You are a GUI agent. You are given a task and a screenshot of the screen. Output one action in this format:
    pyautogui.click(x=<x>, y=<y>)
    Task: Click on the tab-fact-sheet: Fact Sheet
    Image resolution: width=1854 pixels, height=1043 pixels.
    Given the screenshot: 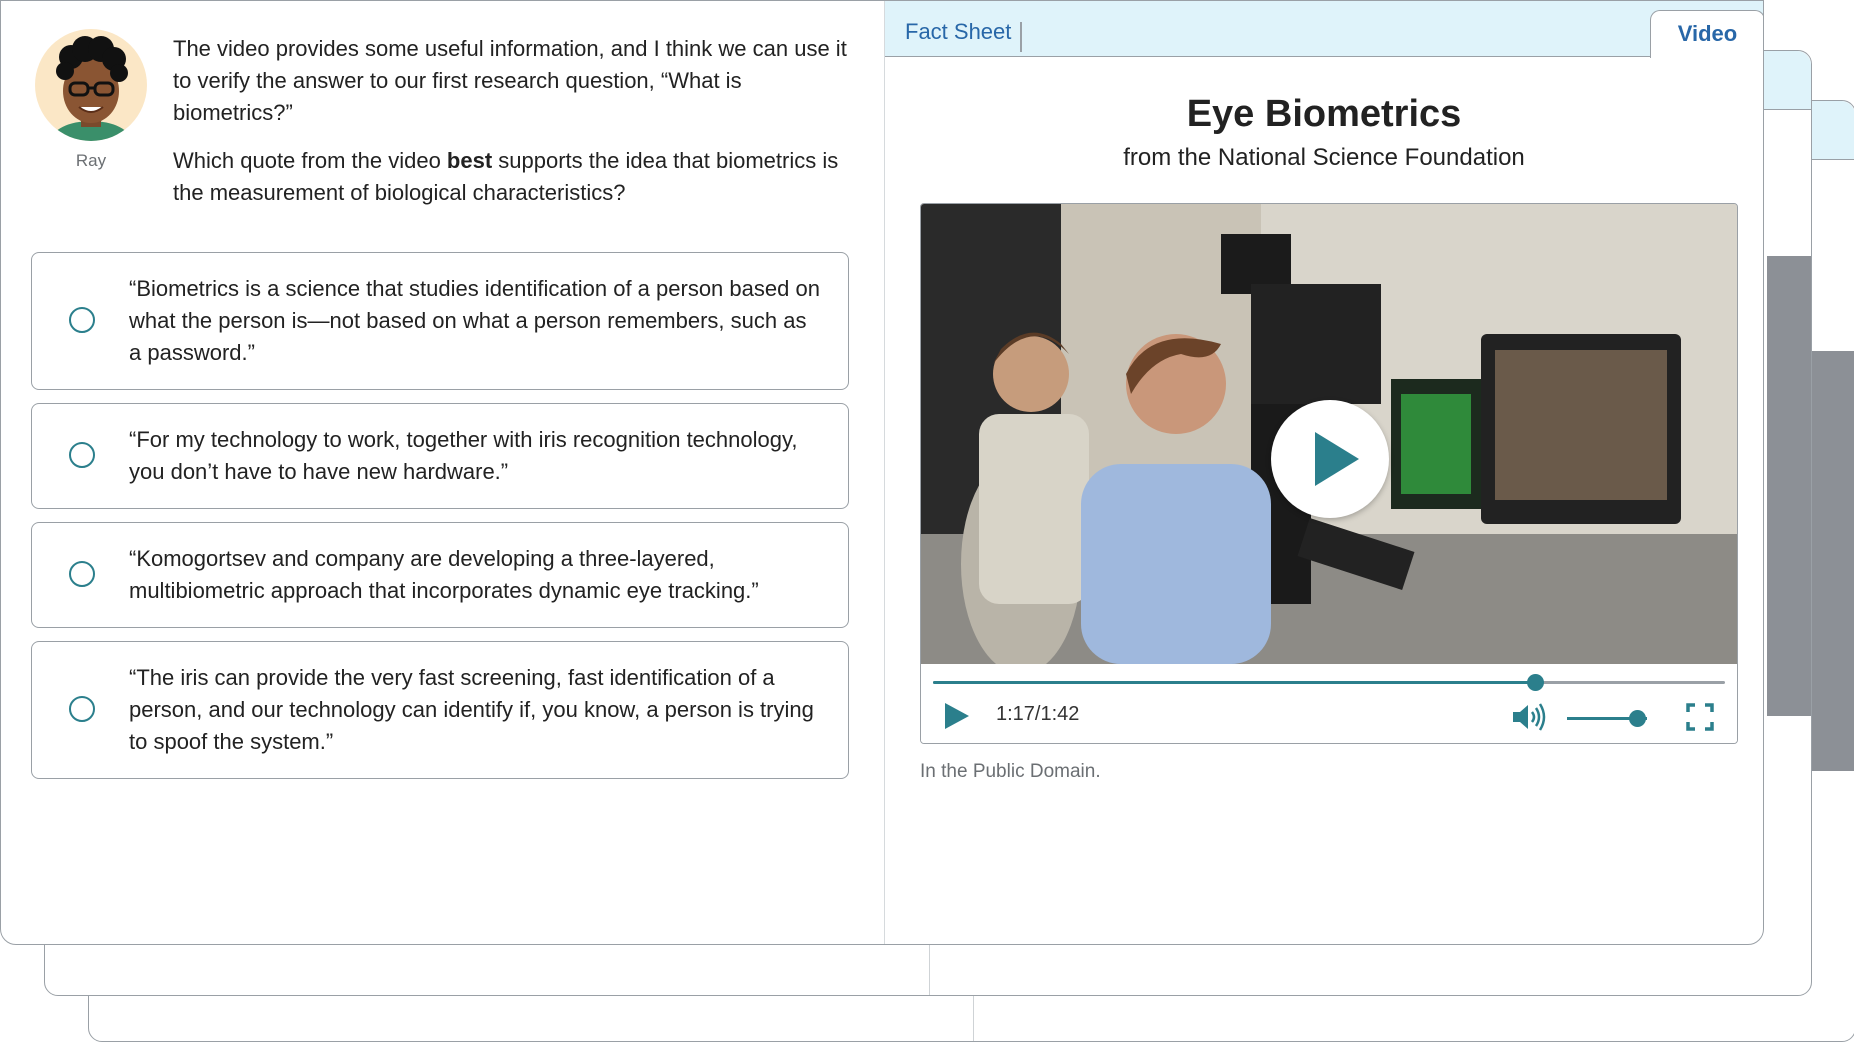 What is the action you would take?
    pyautogui.click(x=958, y=32)
    